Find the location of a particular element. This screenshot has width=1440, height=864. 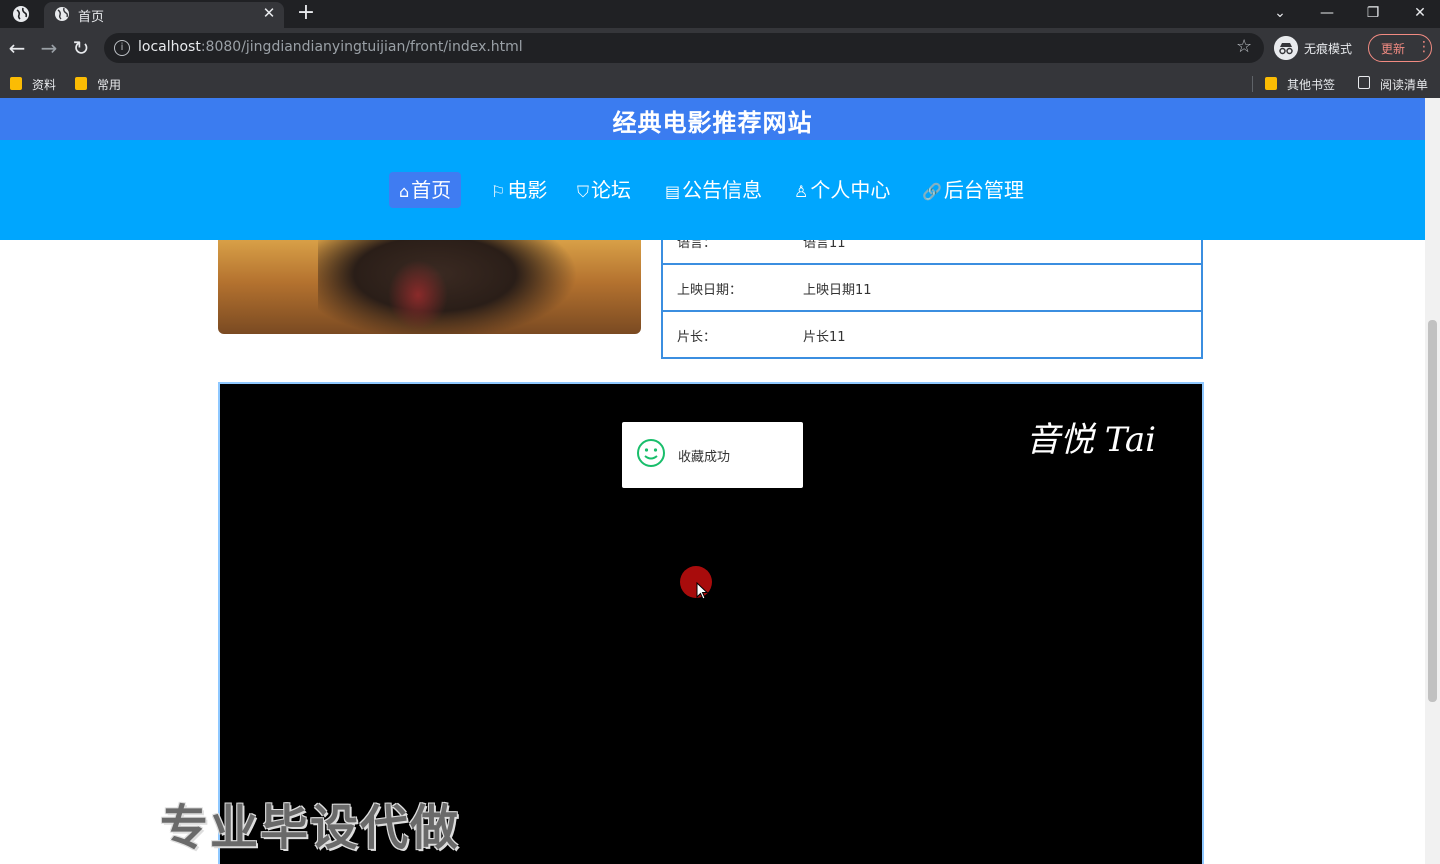

nav-home: ⌂ 首页 is located at coordinates (425, 190).